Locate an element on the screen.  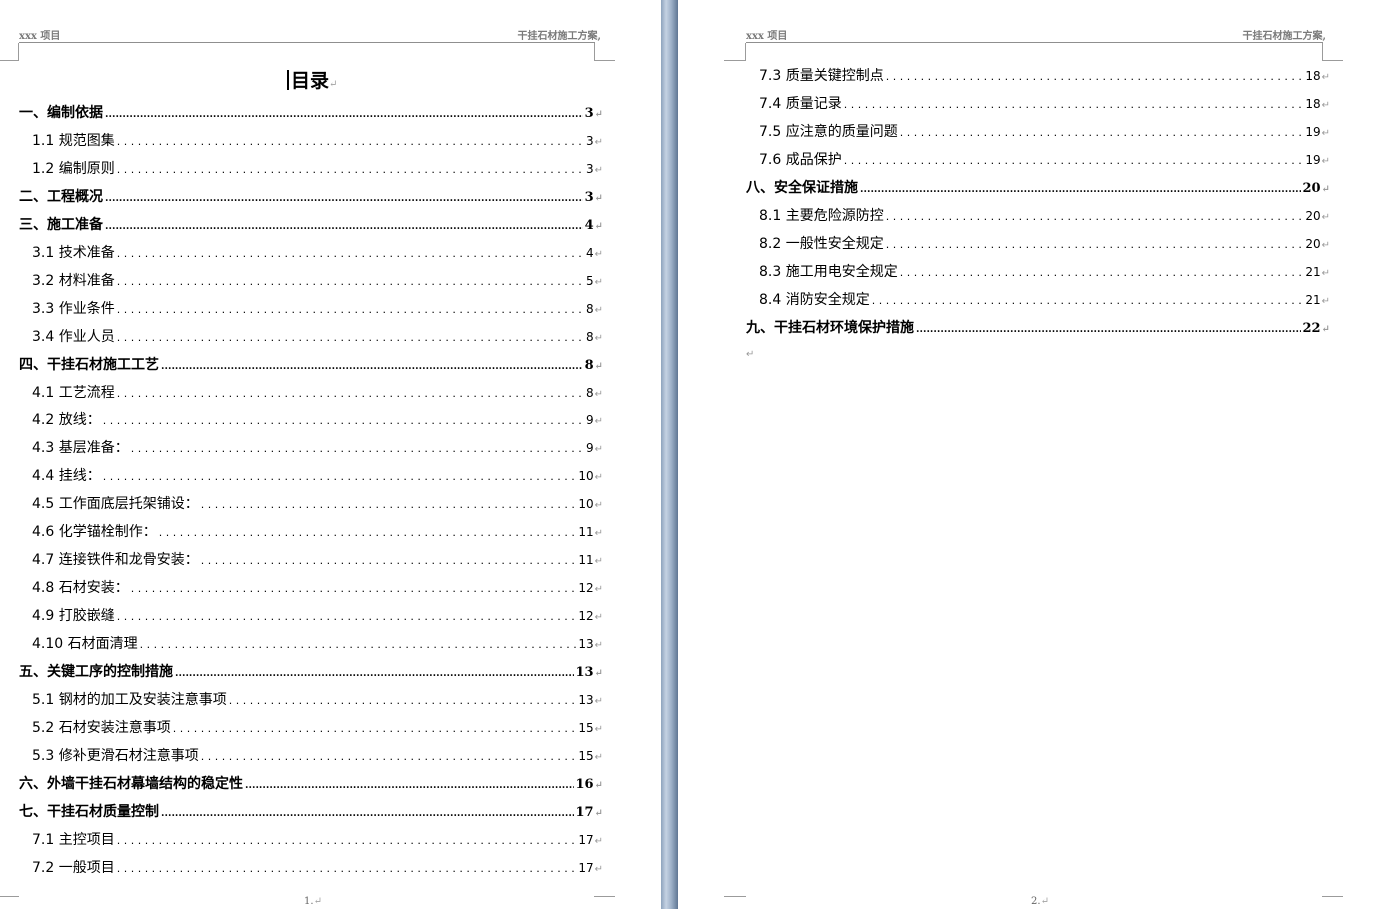
toc-entry: 四、干挂石材施工工艺 8↵ is located at coordinates (311, 366).